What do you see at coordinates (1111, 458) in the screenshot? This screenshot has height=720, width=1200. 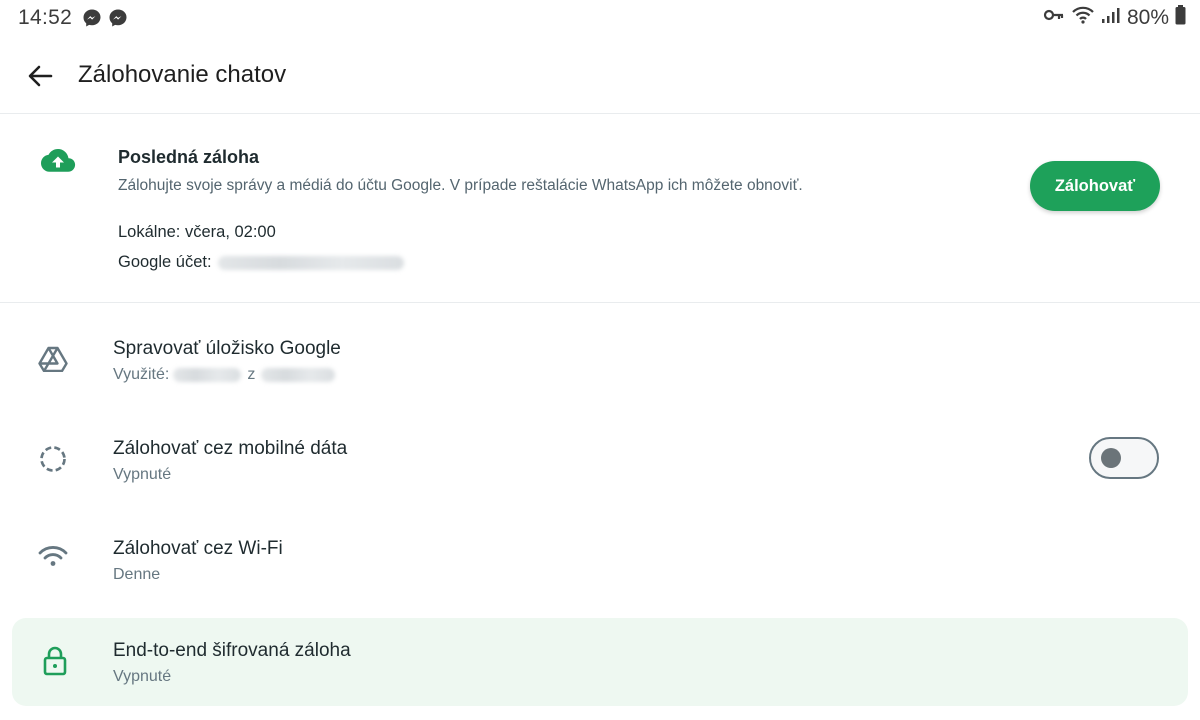 I see `toggle-knob` at bounding box center [1111, 458].